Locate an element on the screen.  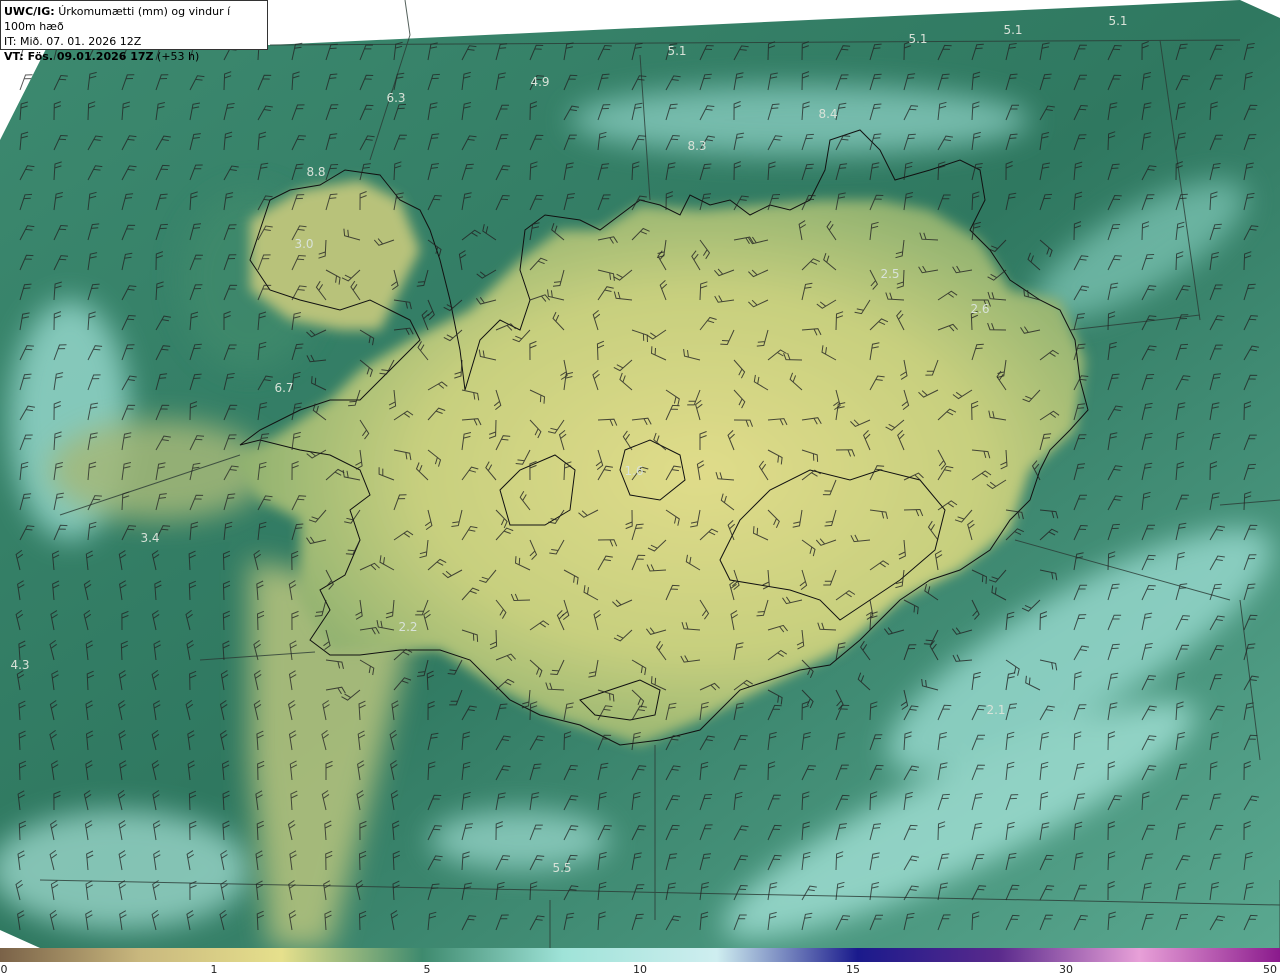
map-value-label: 2.1 is located at coordinates (995, 710).